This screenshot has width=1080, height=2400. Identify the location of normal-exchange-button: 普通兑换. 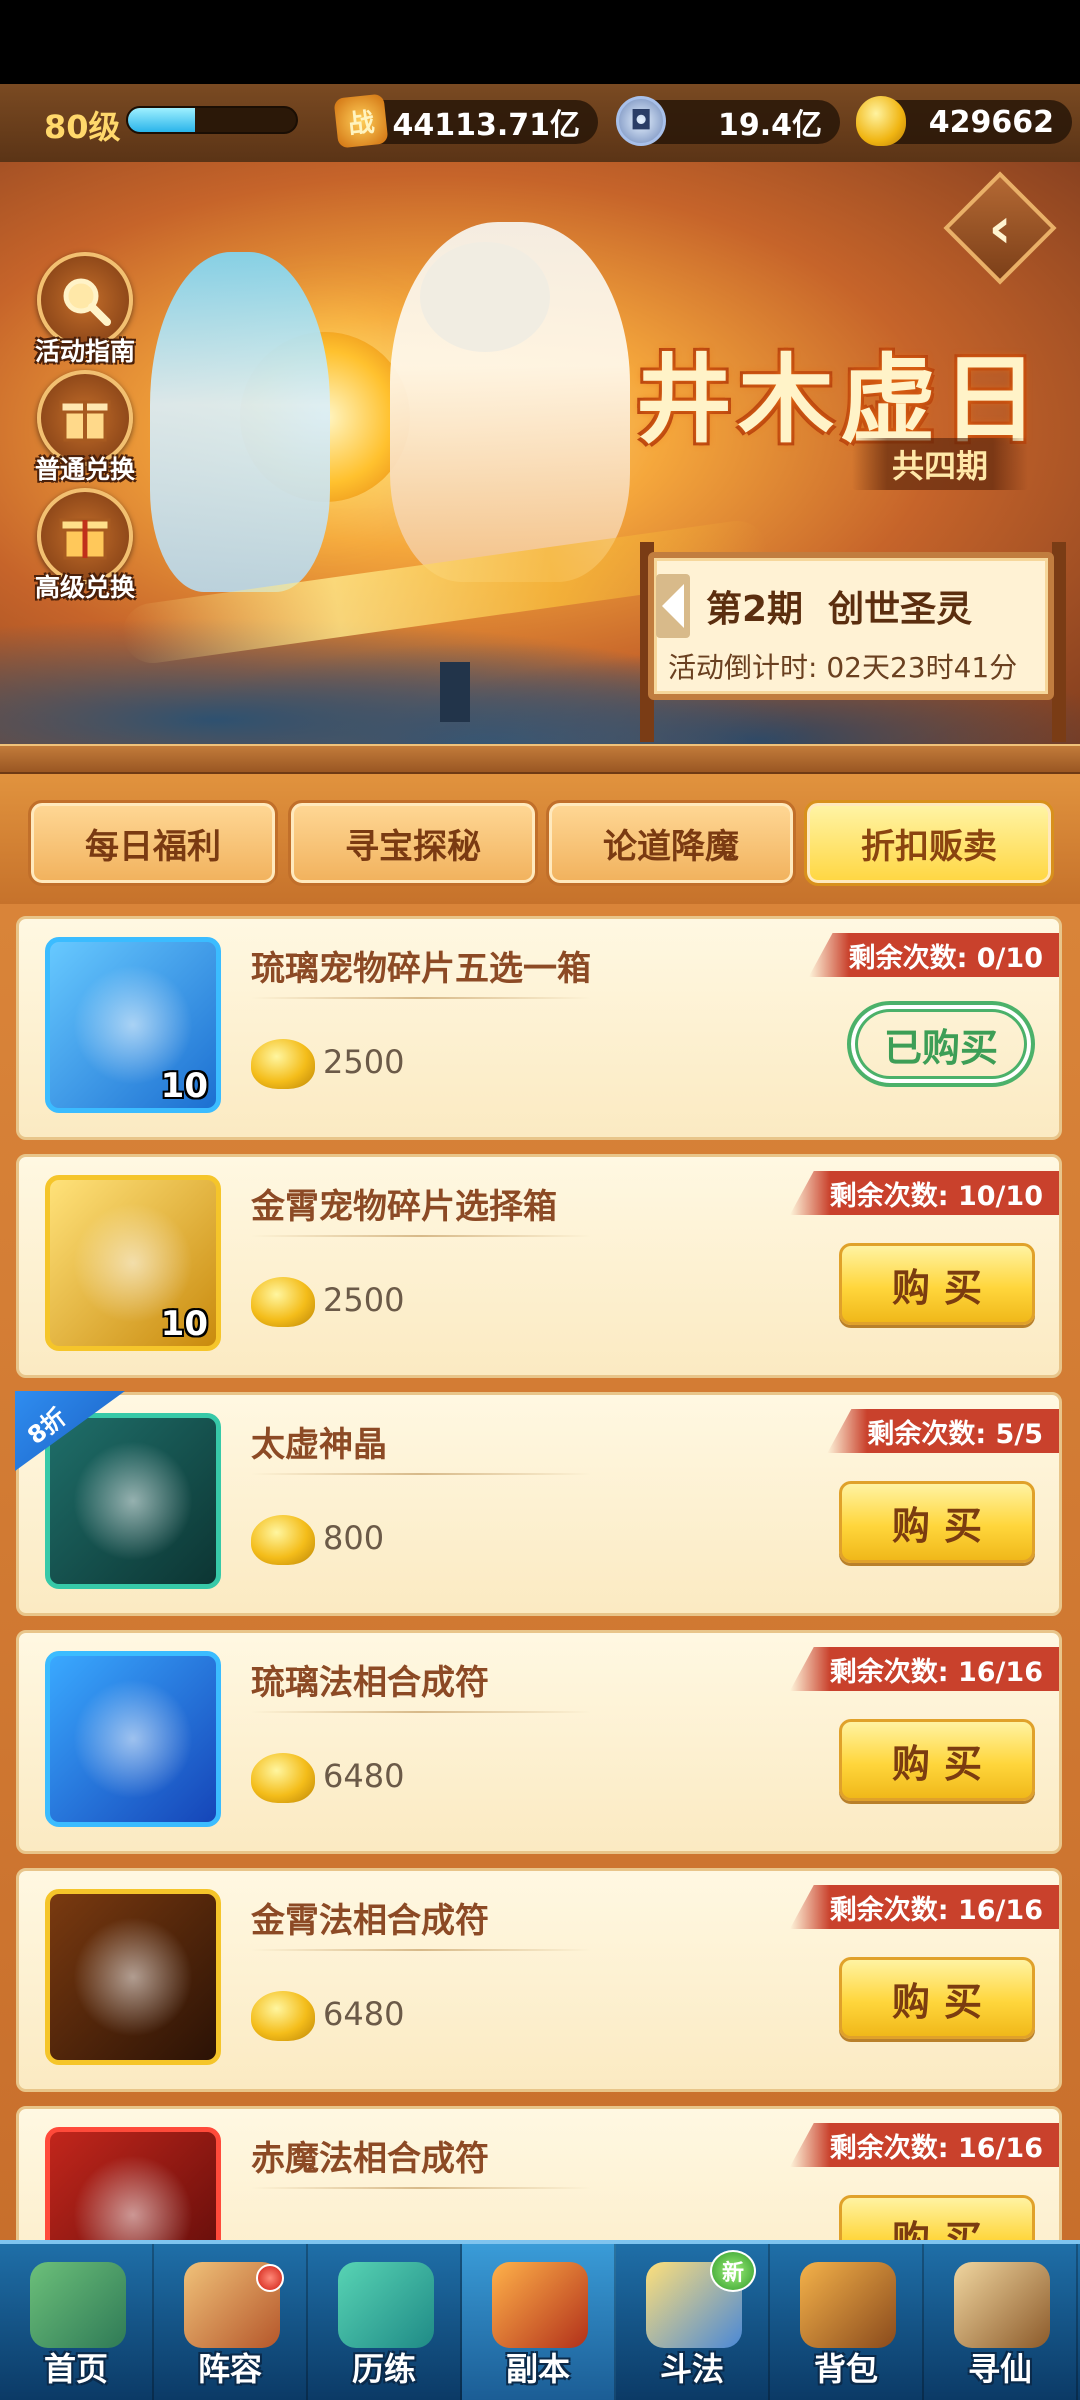
(85, 428).